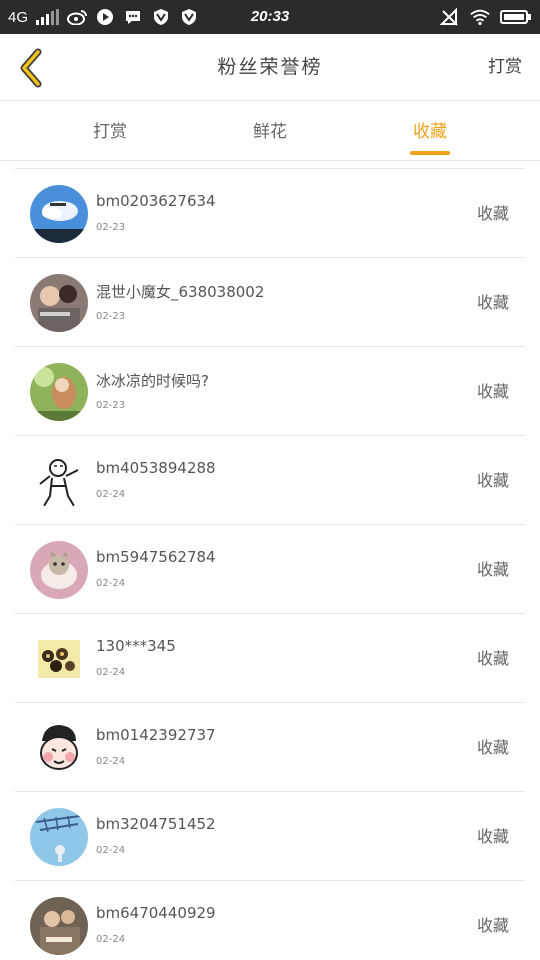 This screenshot has height=960, width=540. Describe the element at coordinates (180, 292) in the screenshot. I see `user-name: 混世小魔女_638038002` at that location.